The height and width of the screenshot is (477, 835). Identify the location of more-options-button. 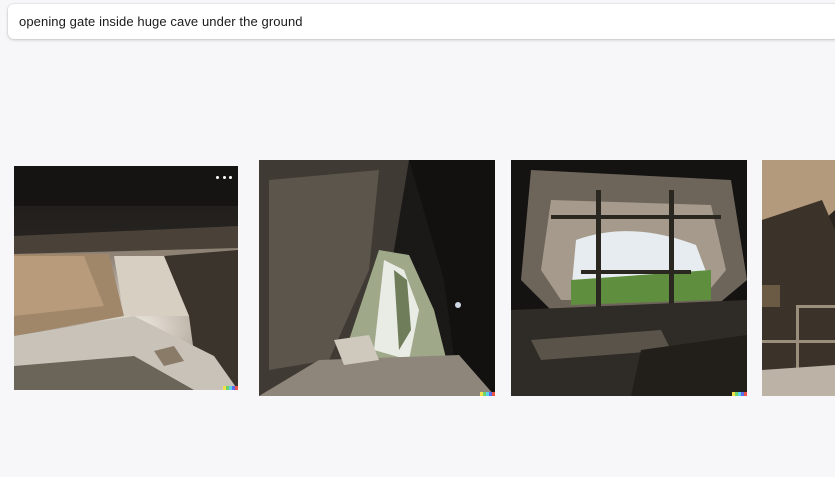
(224, 177).